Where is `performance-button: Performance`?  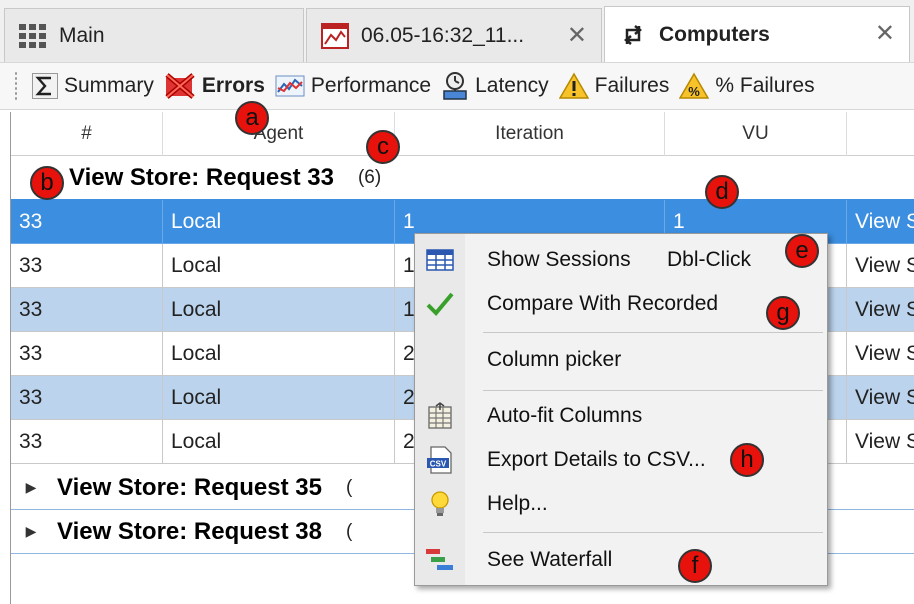
performance-button: Performance is located at coordinates (354, 86).